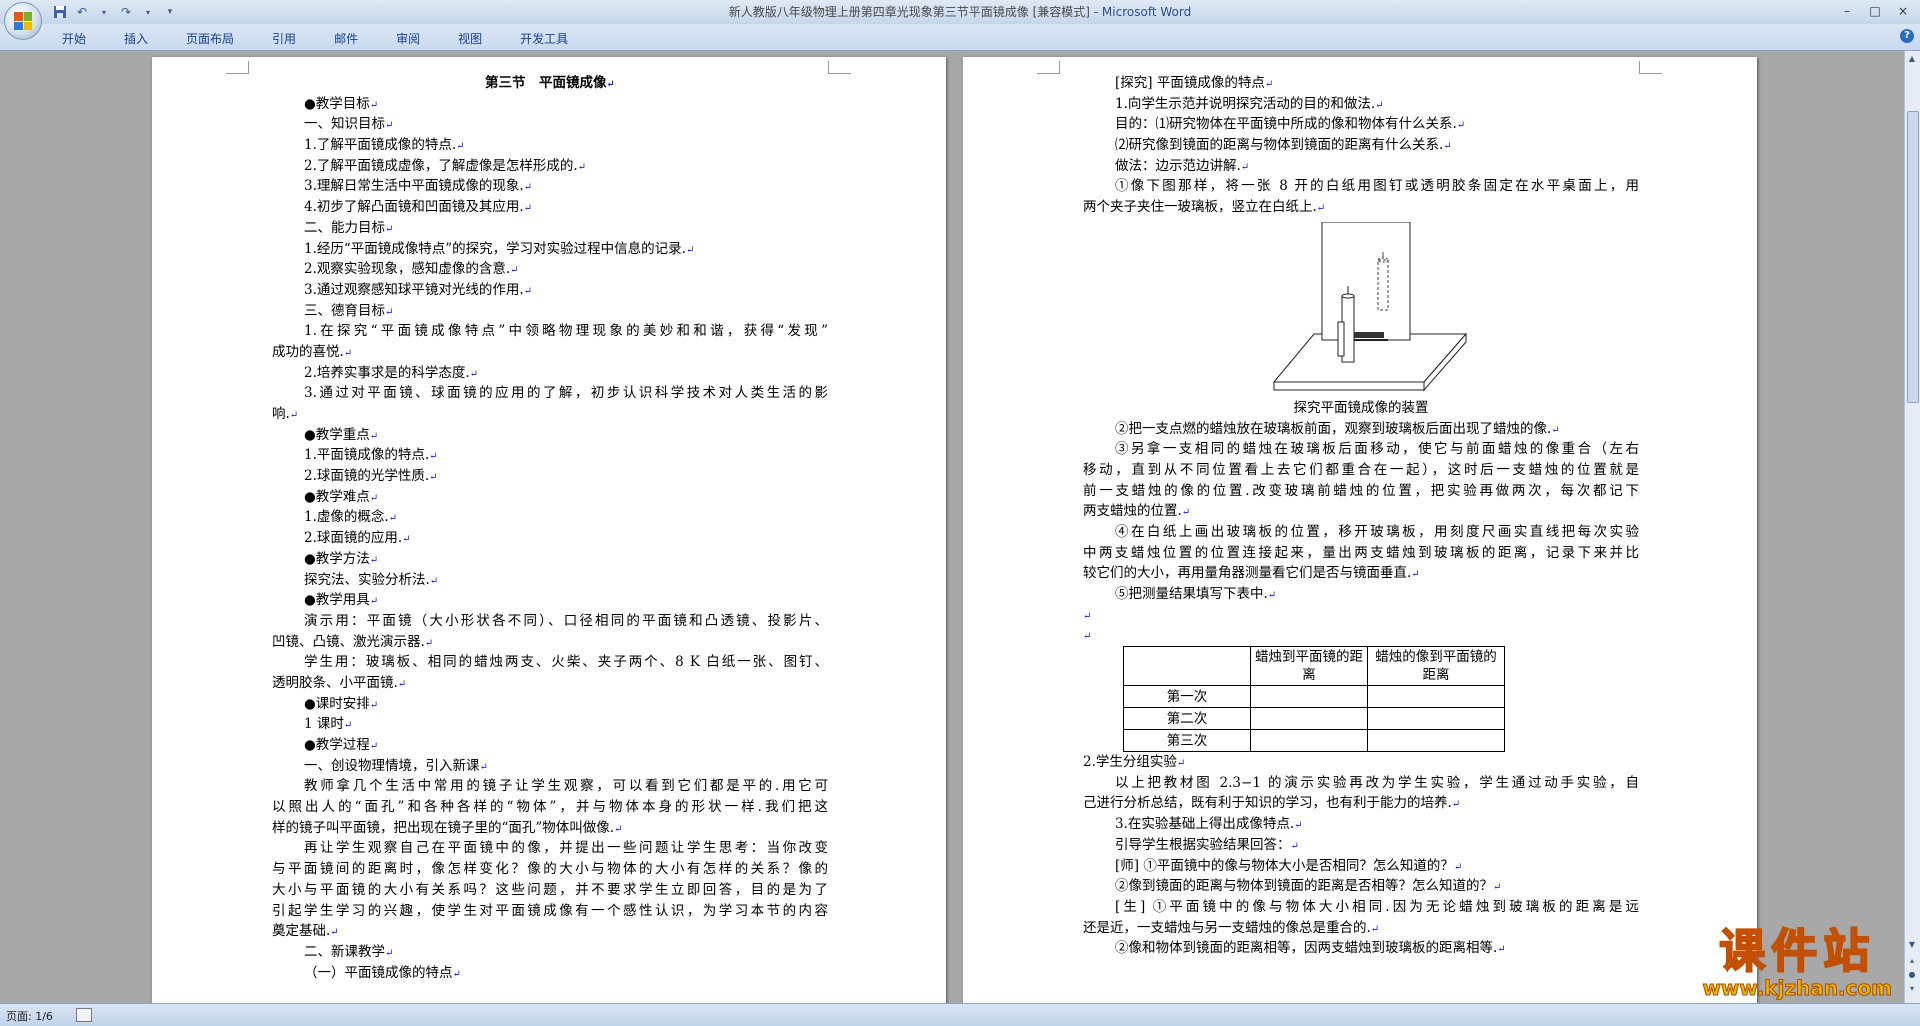  Describe the element at coordinates (1377, 531) in the screenshot. I see `paragraph-line: ④在白纸上画出玻璃板的位置，移开玻璃板，用刻度尺画实直线把每次实验` at that location.